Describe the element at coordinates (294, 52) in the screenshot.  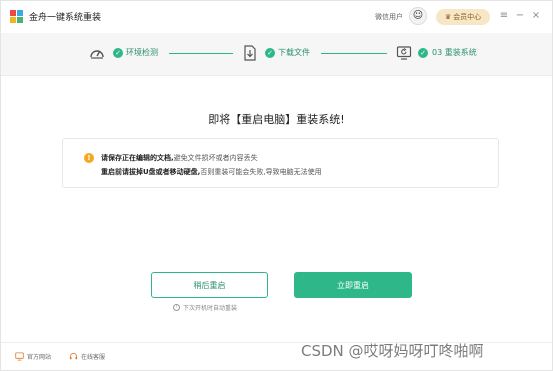
I see `step2-label: 下载文件` at that location.